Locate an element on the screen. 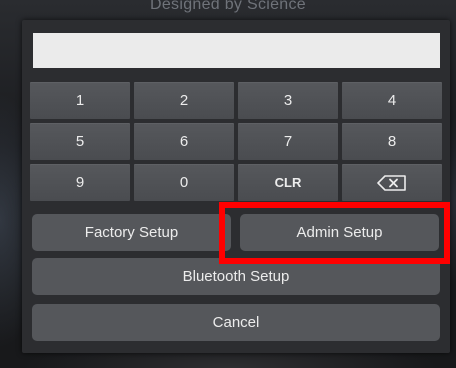  factory-setup-button: Factory Setup is located at coordinates (131, 232).